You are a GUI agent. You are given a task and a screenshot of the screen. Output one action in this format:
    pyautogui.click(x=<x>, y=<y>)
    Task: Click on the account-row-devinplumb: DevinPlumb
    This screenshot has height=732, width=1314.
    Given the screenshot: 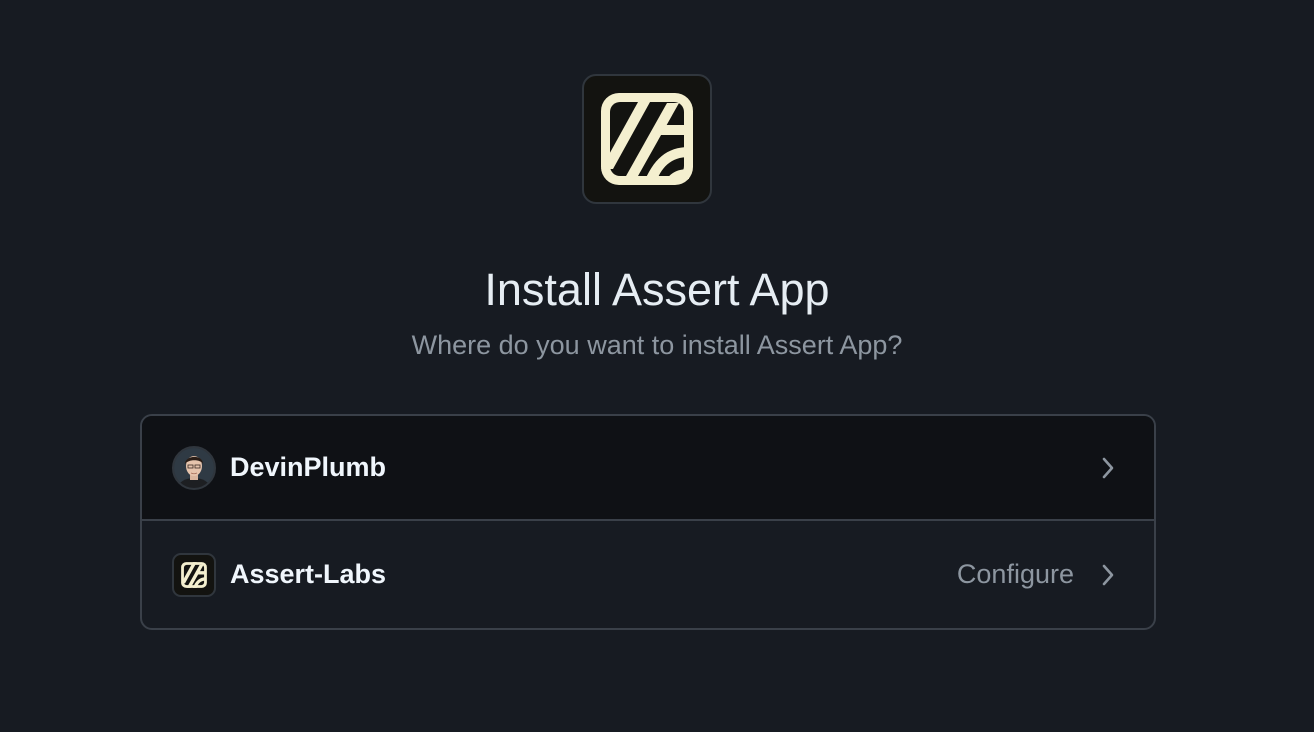 What is the action you would take?
    pyautogui.click(x=648, y=468)
    